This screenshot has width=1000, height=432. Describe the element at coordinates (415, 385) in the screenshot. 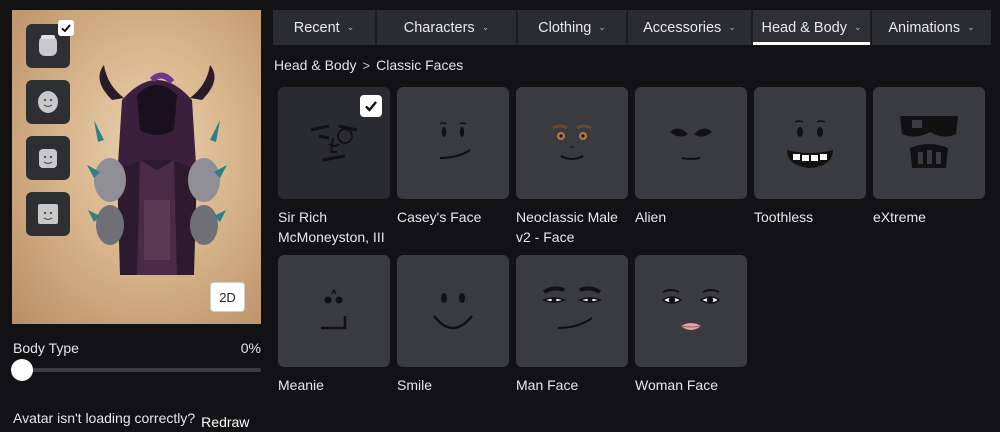

I see `item-name: Smile` at that location.